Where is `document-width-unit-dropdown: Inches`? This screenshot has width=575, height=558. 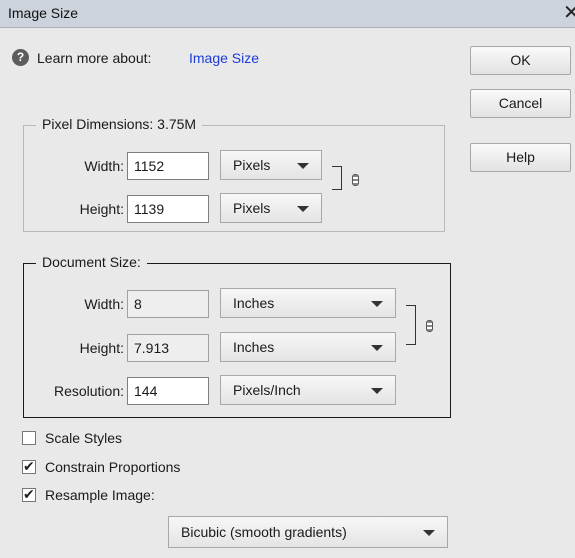 document-width-unit-dropdown: Inches is located at coordinates (308, 303).